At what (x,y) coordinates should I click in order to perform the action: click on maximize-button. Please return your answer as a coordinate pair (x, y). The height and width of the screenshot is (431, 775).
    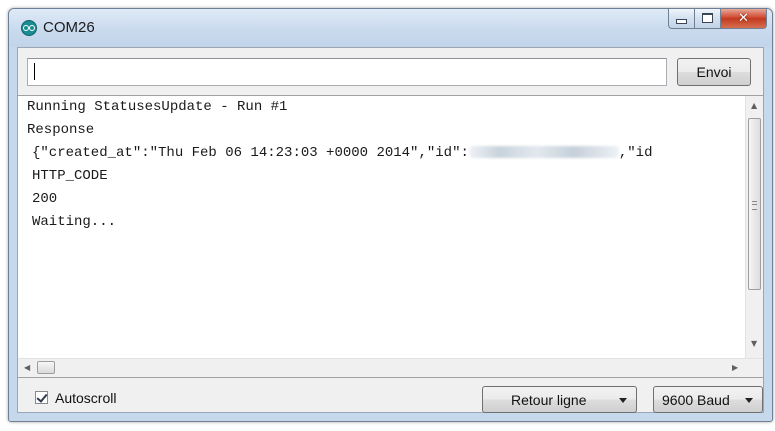
    Looking at the image, I should click on (708, 19).